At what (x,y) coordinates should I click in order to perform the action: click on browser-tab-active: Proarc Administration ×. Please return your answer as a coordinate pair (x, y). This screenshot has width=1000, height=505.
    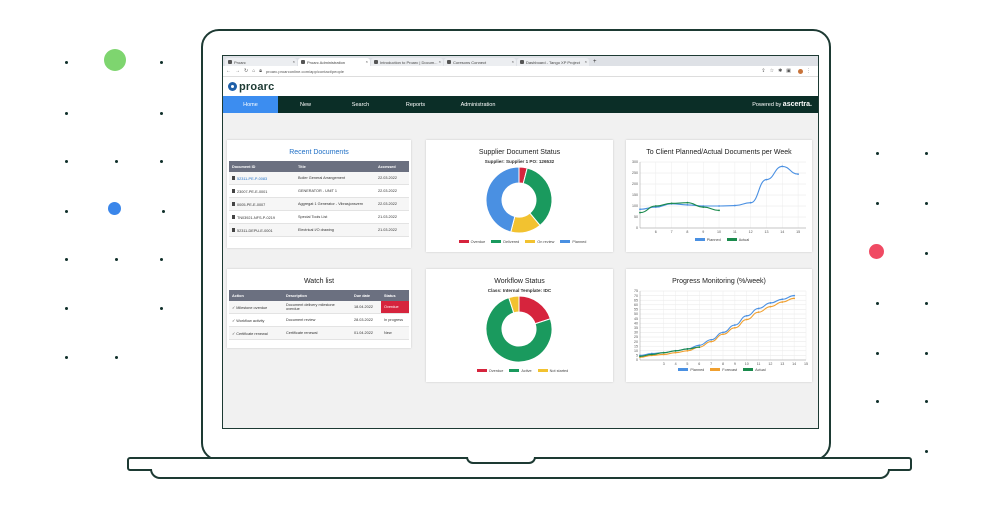
    Looking at the image, I should click on (334, 62).